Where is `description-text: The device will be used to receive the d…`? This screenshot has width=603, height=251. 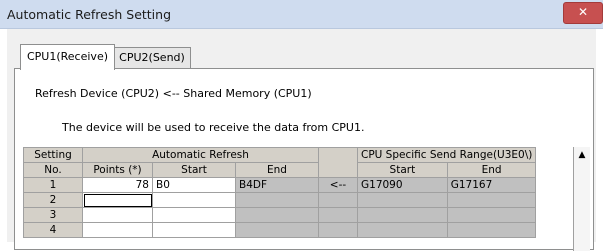 description-text: The device will be used to receive the d… is located at coordinates (213, 127).